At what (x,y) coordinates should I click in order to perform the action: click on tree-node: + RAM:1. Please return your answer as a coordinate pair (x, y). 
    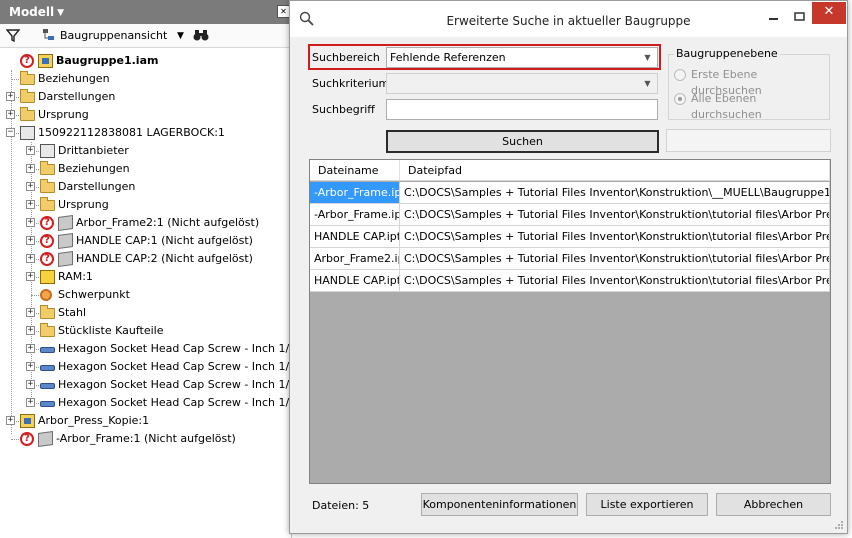
    Looking at the image, I should click on (145, 277).